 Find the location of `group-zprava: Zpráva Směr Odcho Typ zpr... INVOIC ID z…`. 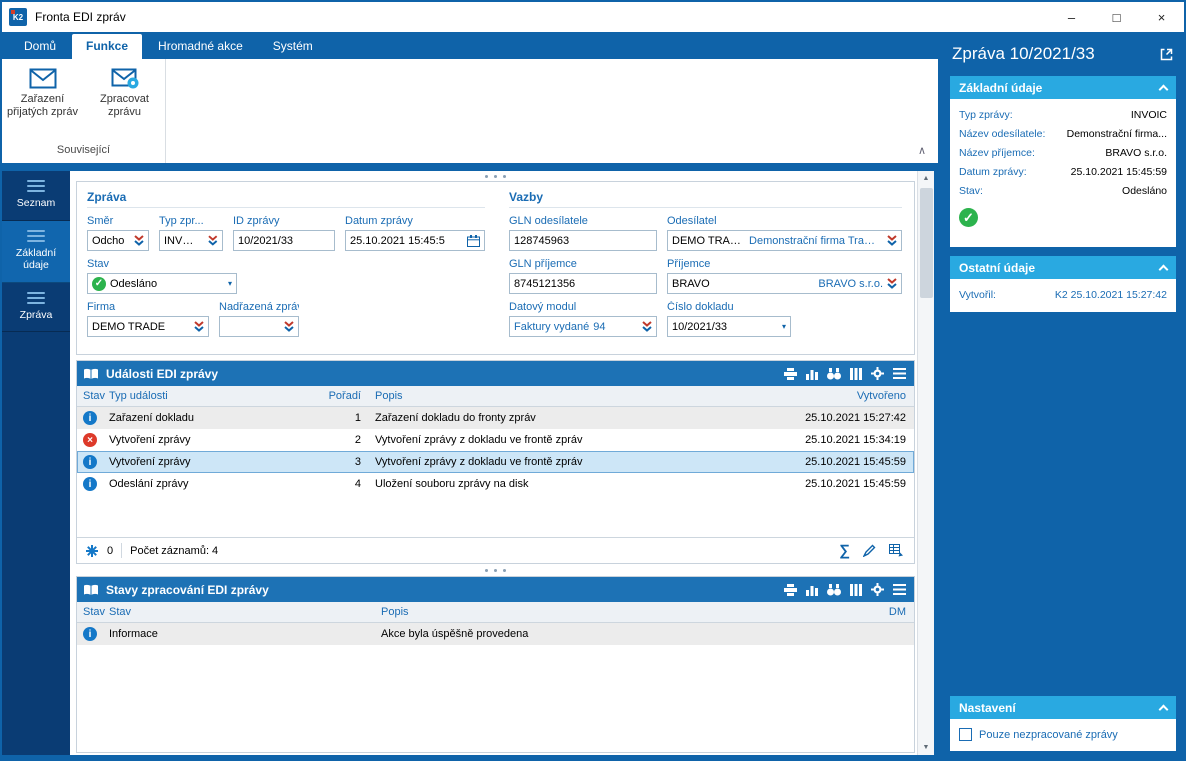

group-zprava: Zpráva Směr Odcho Typ zpr... INVOIC ID z… is located at coordinates (286, 266).